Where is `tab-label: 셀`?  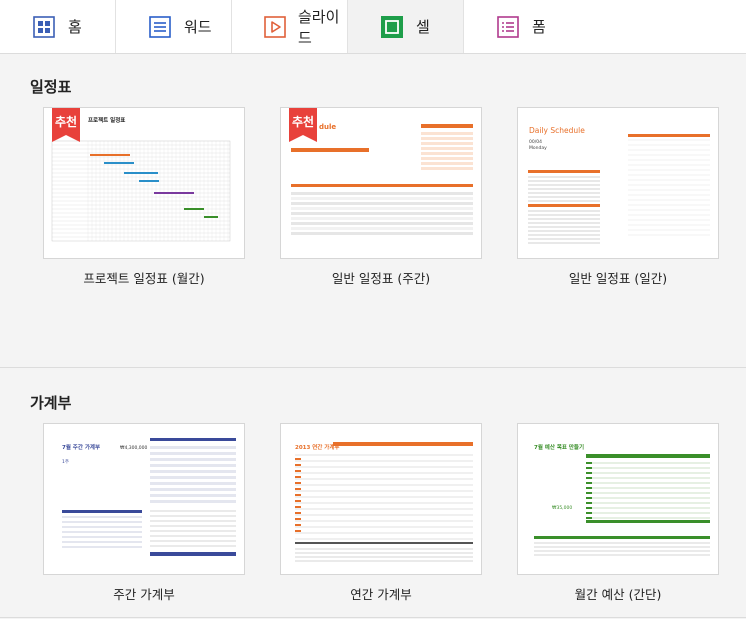 tab-label: 셀 is located at coordinates (423, 27).